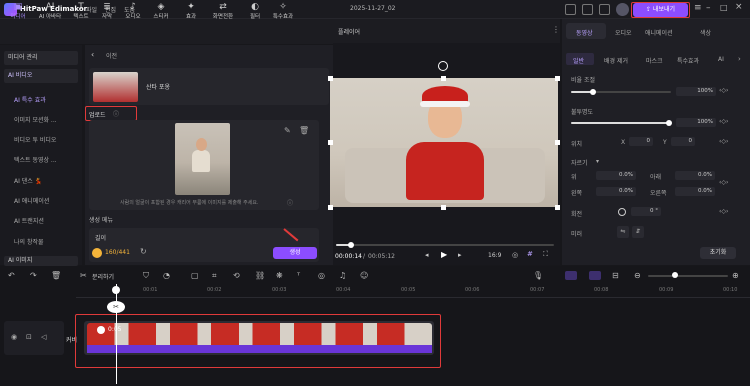 The height and width of the screenshot is (386, 750). I want to click on crop-keyframe-icon: ‹◇›, so click(723, 182).